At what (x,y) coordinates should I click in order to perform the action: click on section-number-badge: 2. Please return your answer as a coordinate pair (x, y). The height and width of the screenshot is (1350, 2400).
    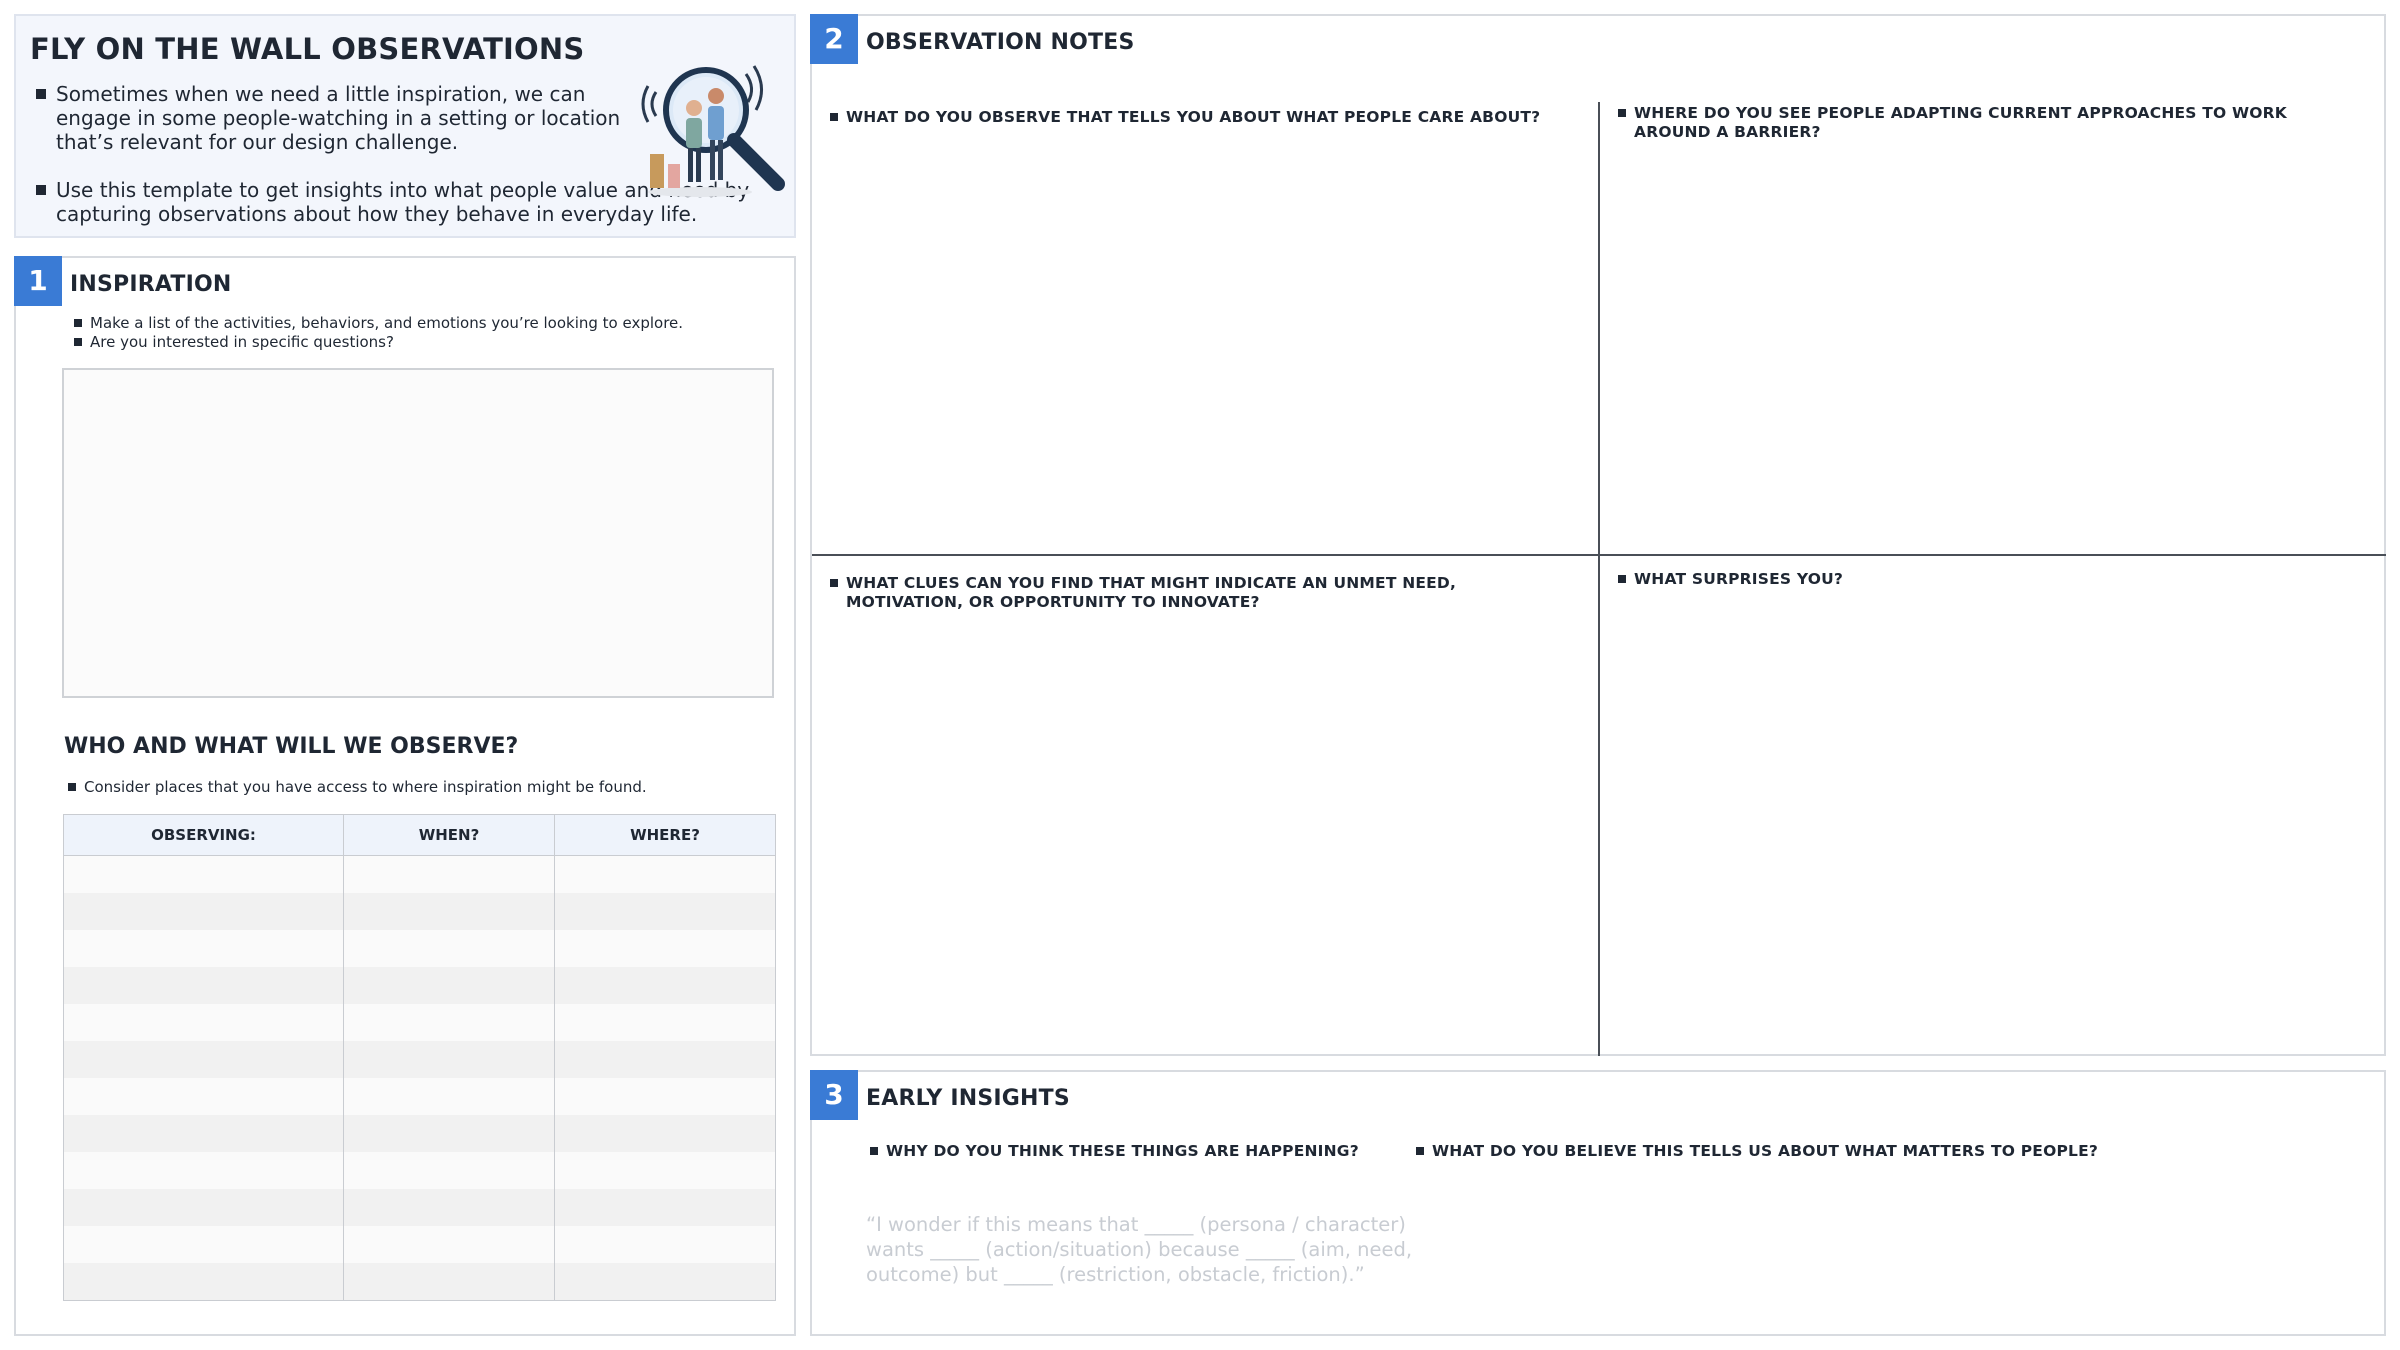
    Looking at the image, I should click on (834, 39).